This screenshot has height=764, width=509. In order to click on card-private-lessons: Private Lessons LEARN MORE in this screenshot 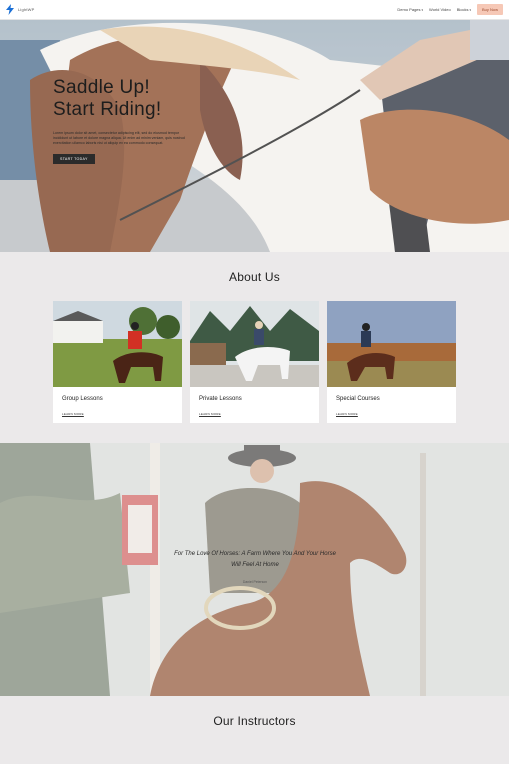, I will do `click(254, 362)`.